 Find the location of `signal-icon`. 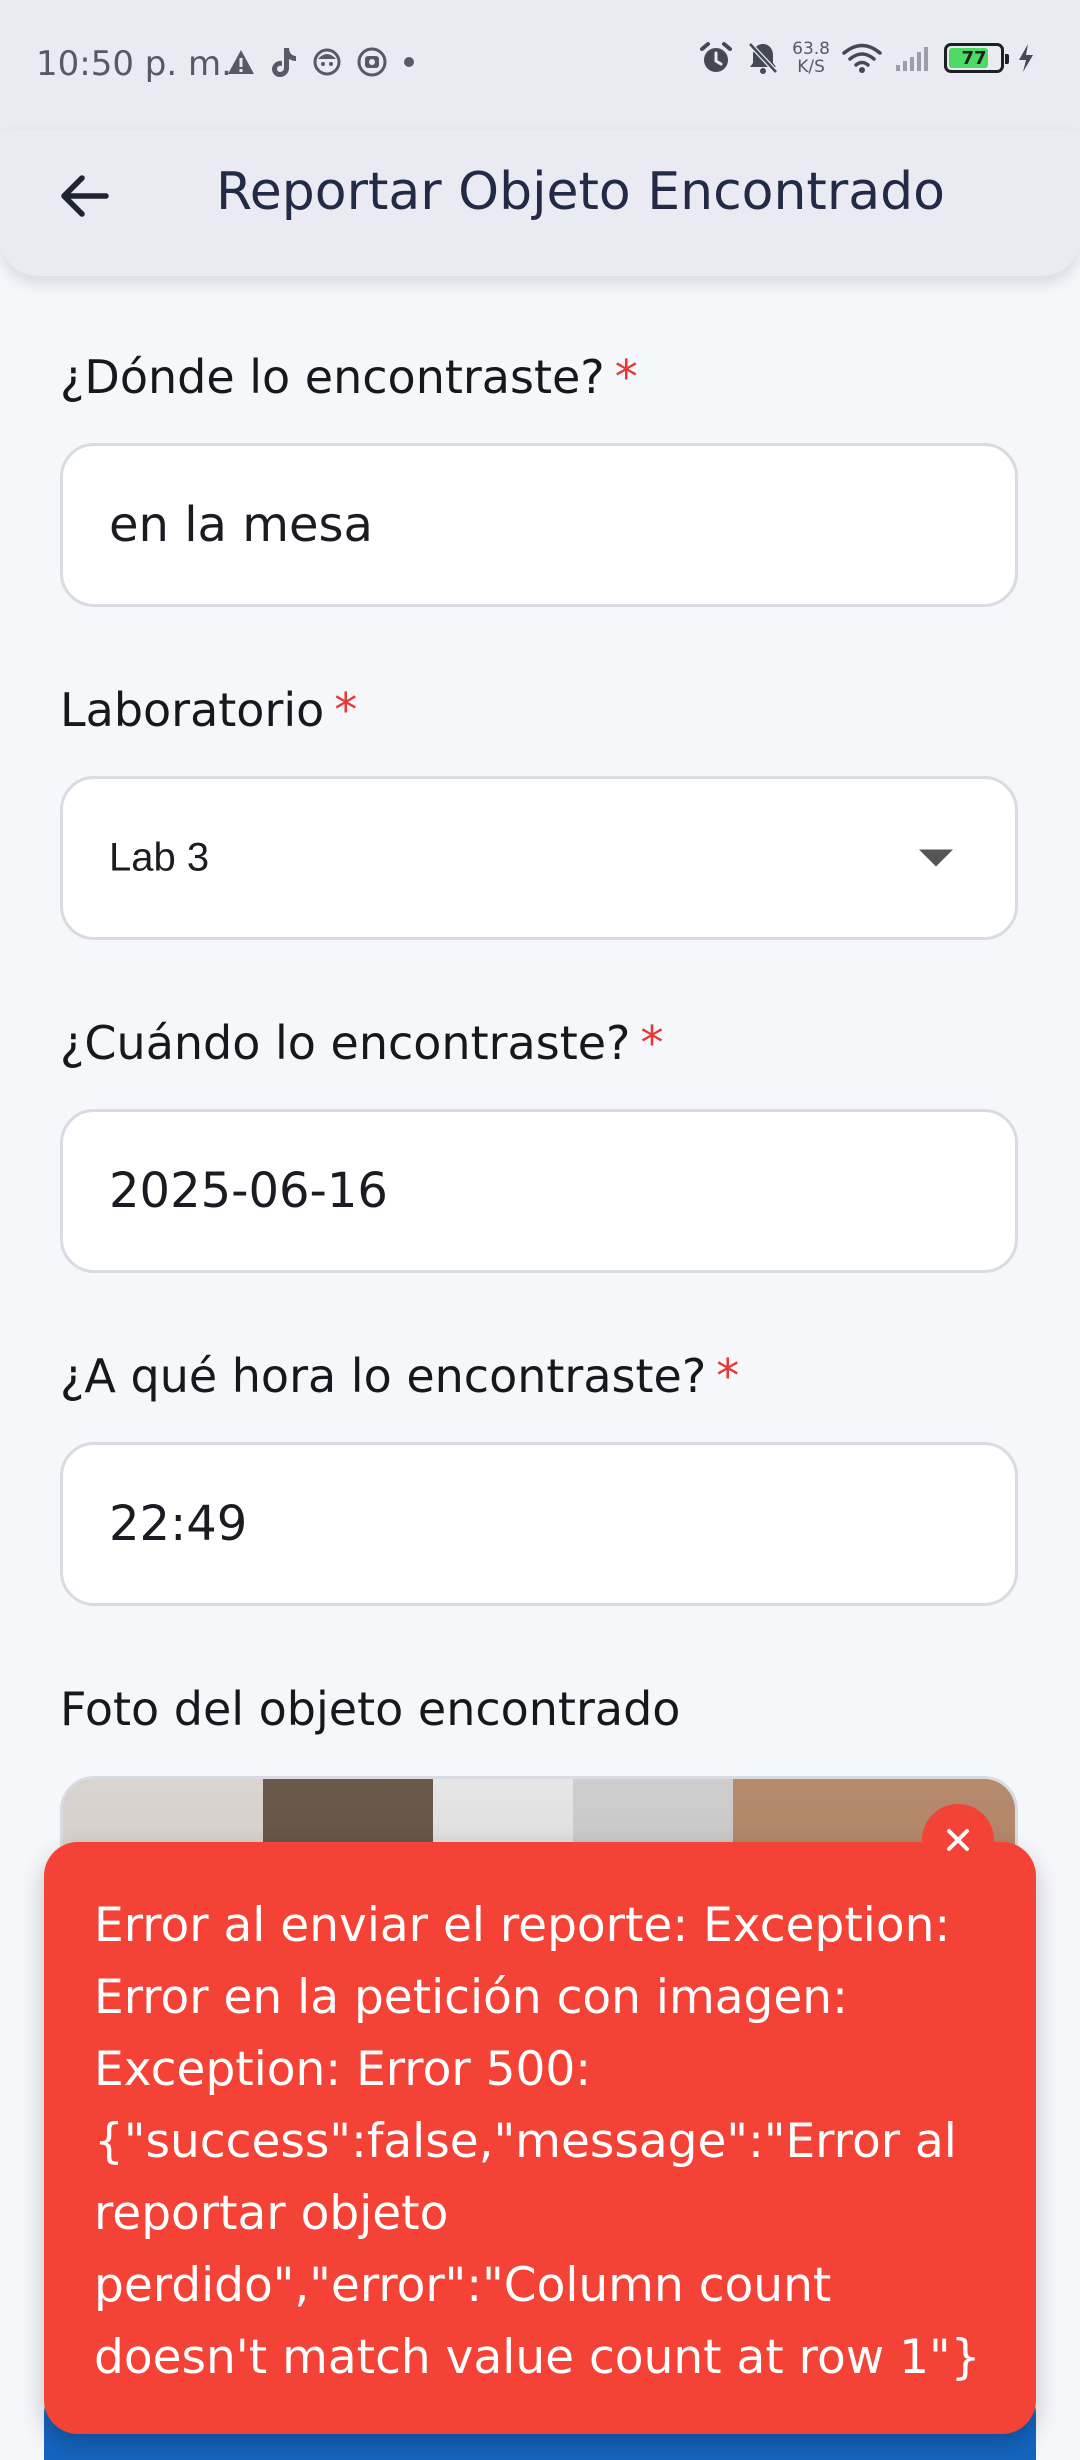

signal-icon is located at coordinates (912, 59).